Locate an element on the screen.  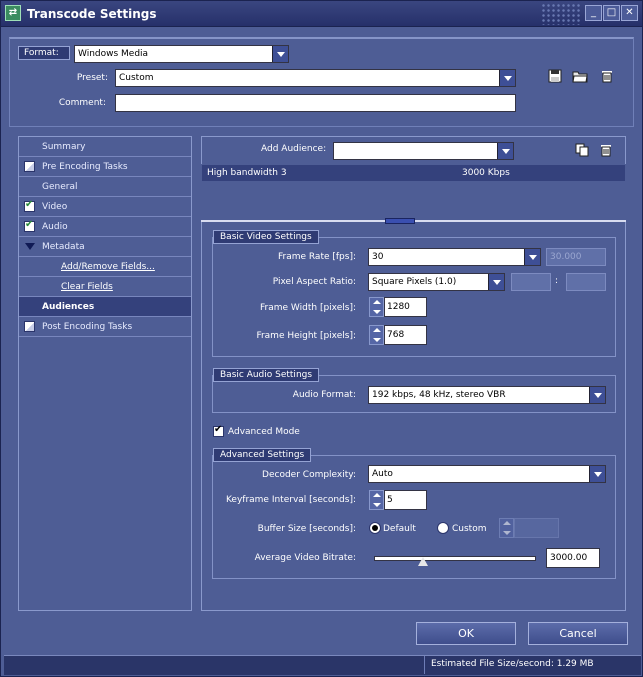
nav-item-post-encoding-tasks: Post Encoding Tasks is located at coordinates (105, 327).